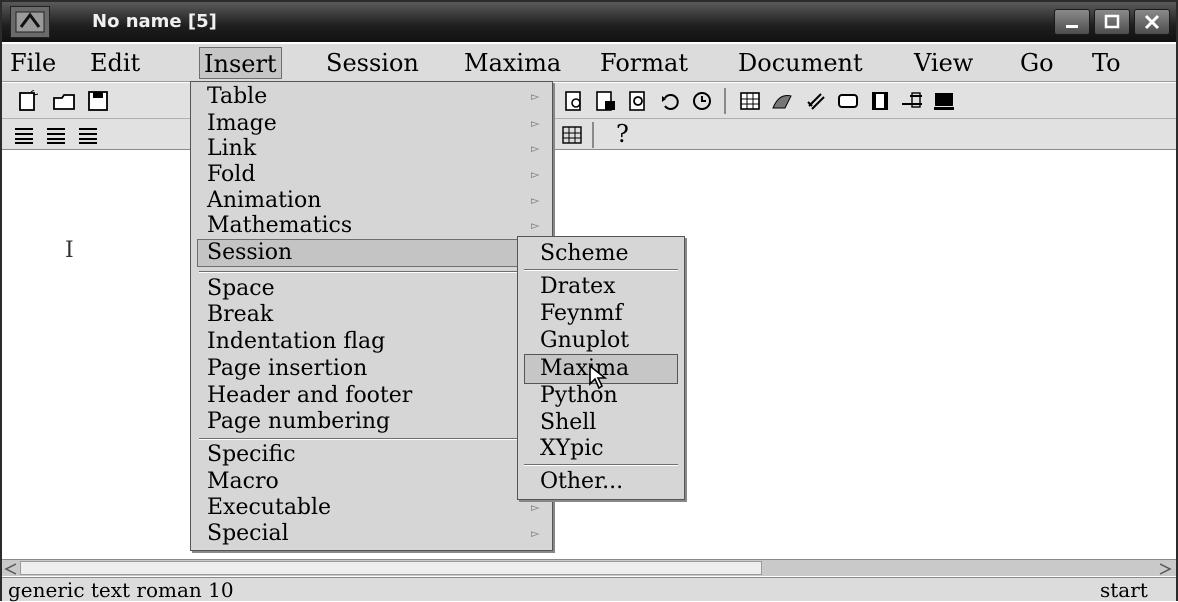  Describe the element at coordinates (24, 135) in the screenshot. I see `align-left-icon` at that location.